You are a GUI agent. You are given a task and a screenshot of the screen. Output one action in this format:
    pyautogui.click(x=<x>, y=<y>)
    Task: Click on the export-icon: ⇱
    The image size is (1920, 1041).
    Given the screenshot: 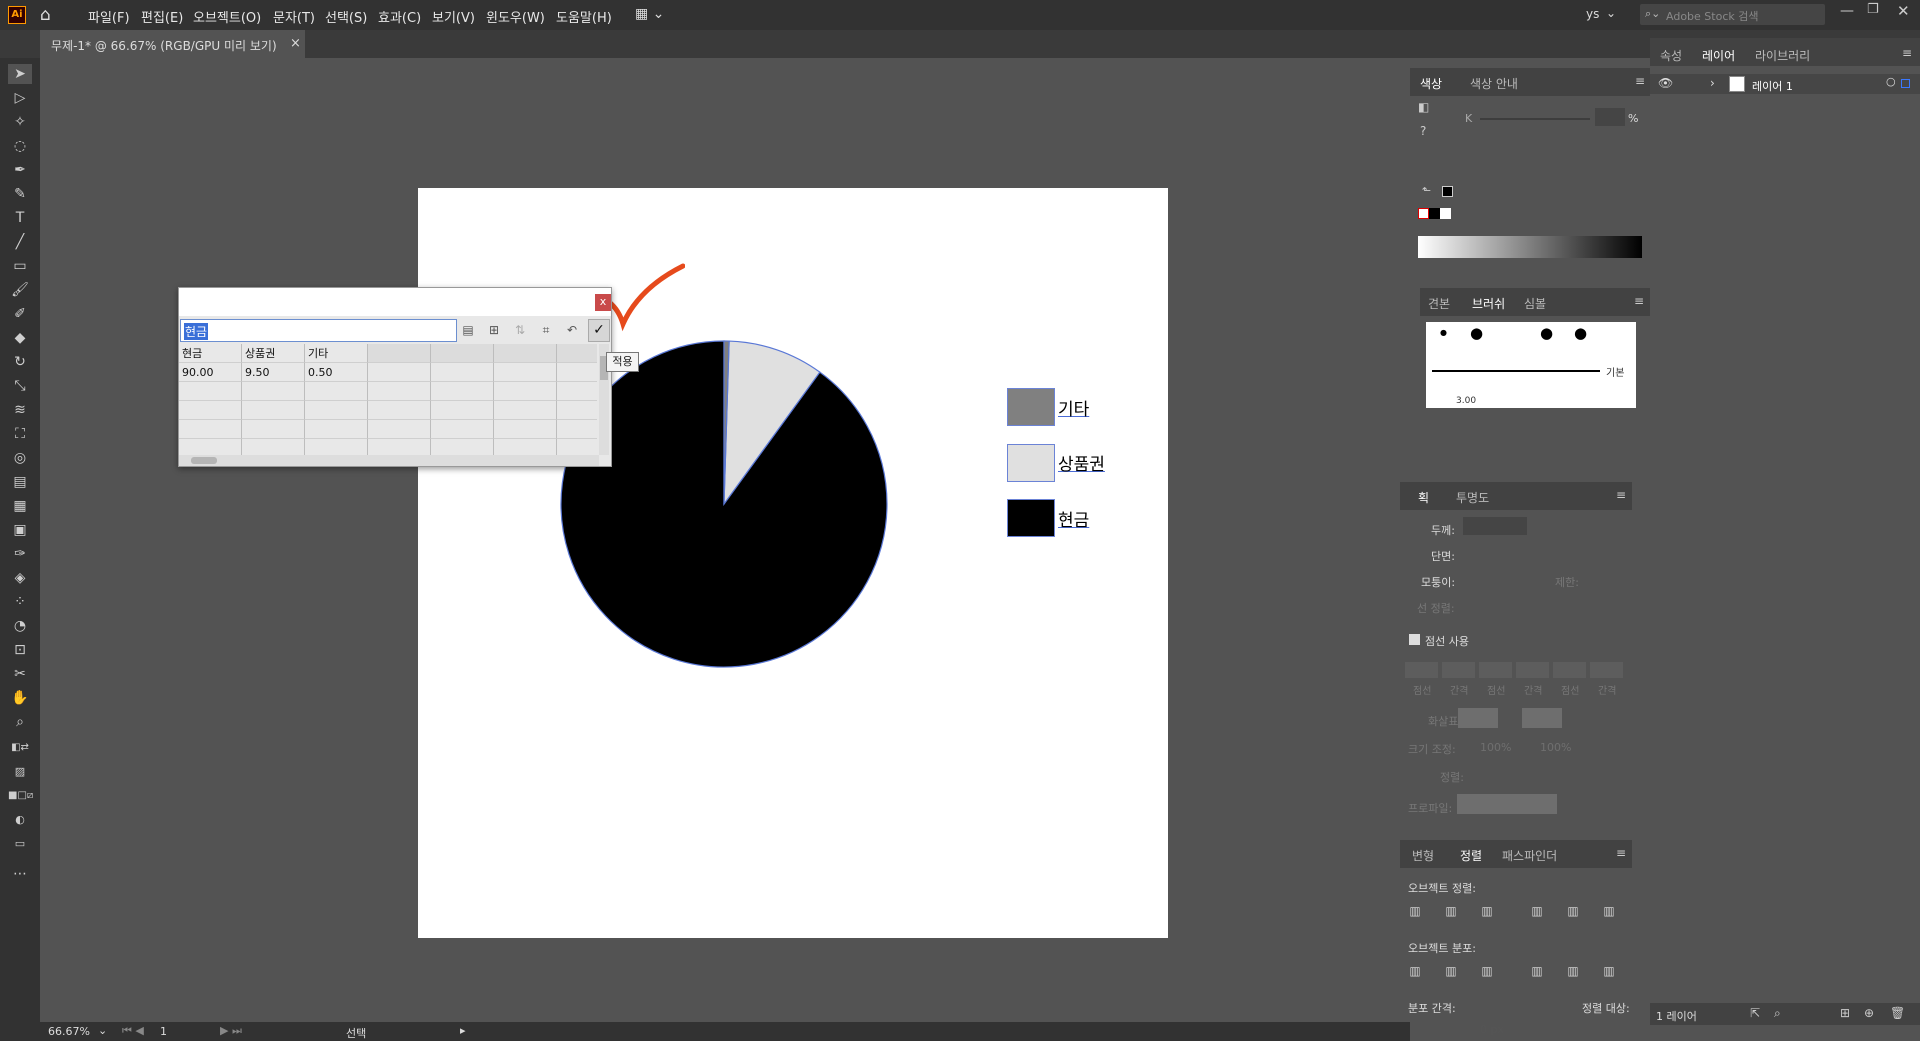 What is the action you would take?
    pyautogui.click(x=1755, y=1013)
    